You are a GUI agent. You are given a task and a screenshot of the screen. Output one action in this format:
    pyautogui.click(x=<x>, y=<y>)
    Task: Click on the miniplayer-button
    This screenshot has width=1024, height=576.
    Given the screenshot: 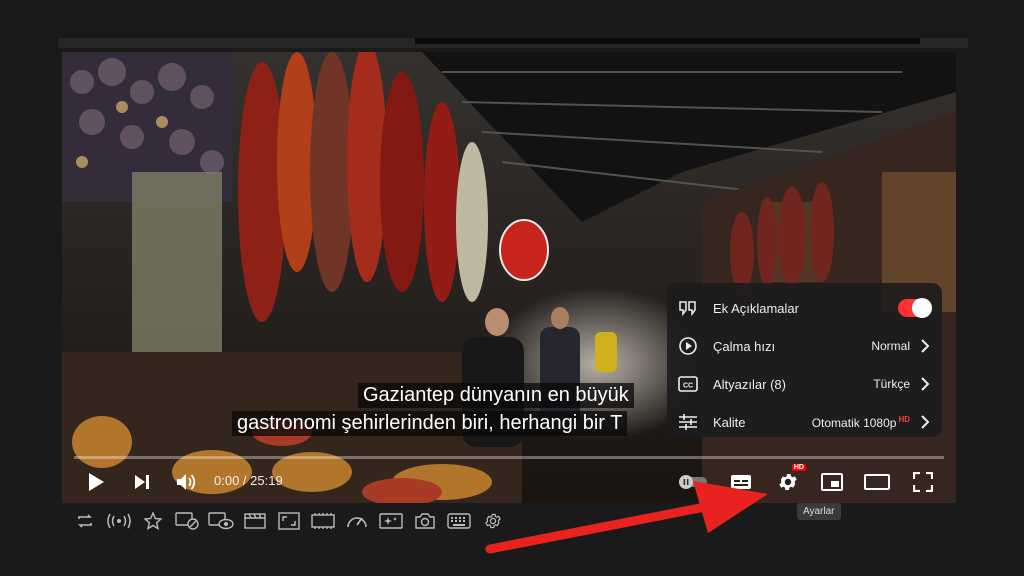 What is the action you would take?
    pyautogui.click(x=832, y=482)
    